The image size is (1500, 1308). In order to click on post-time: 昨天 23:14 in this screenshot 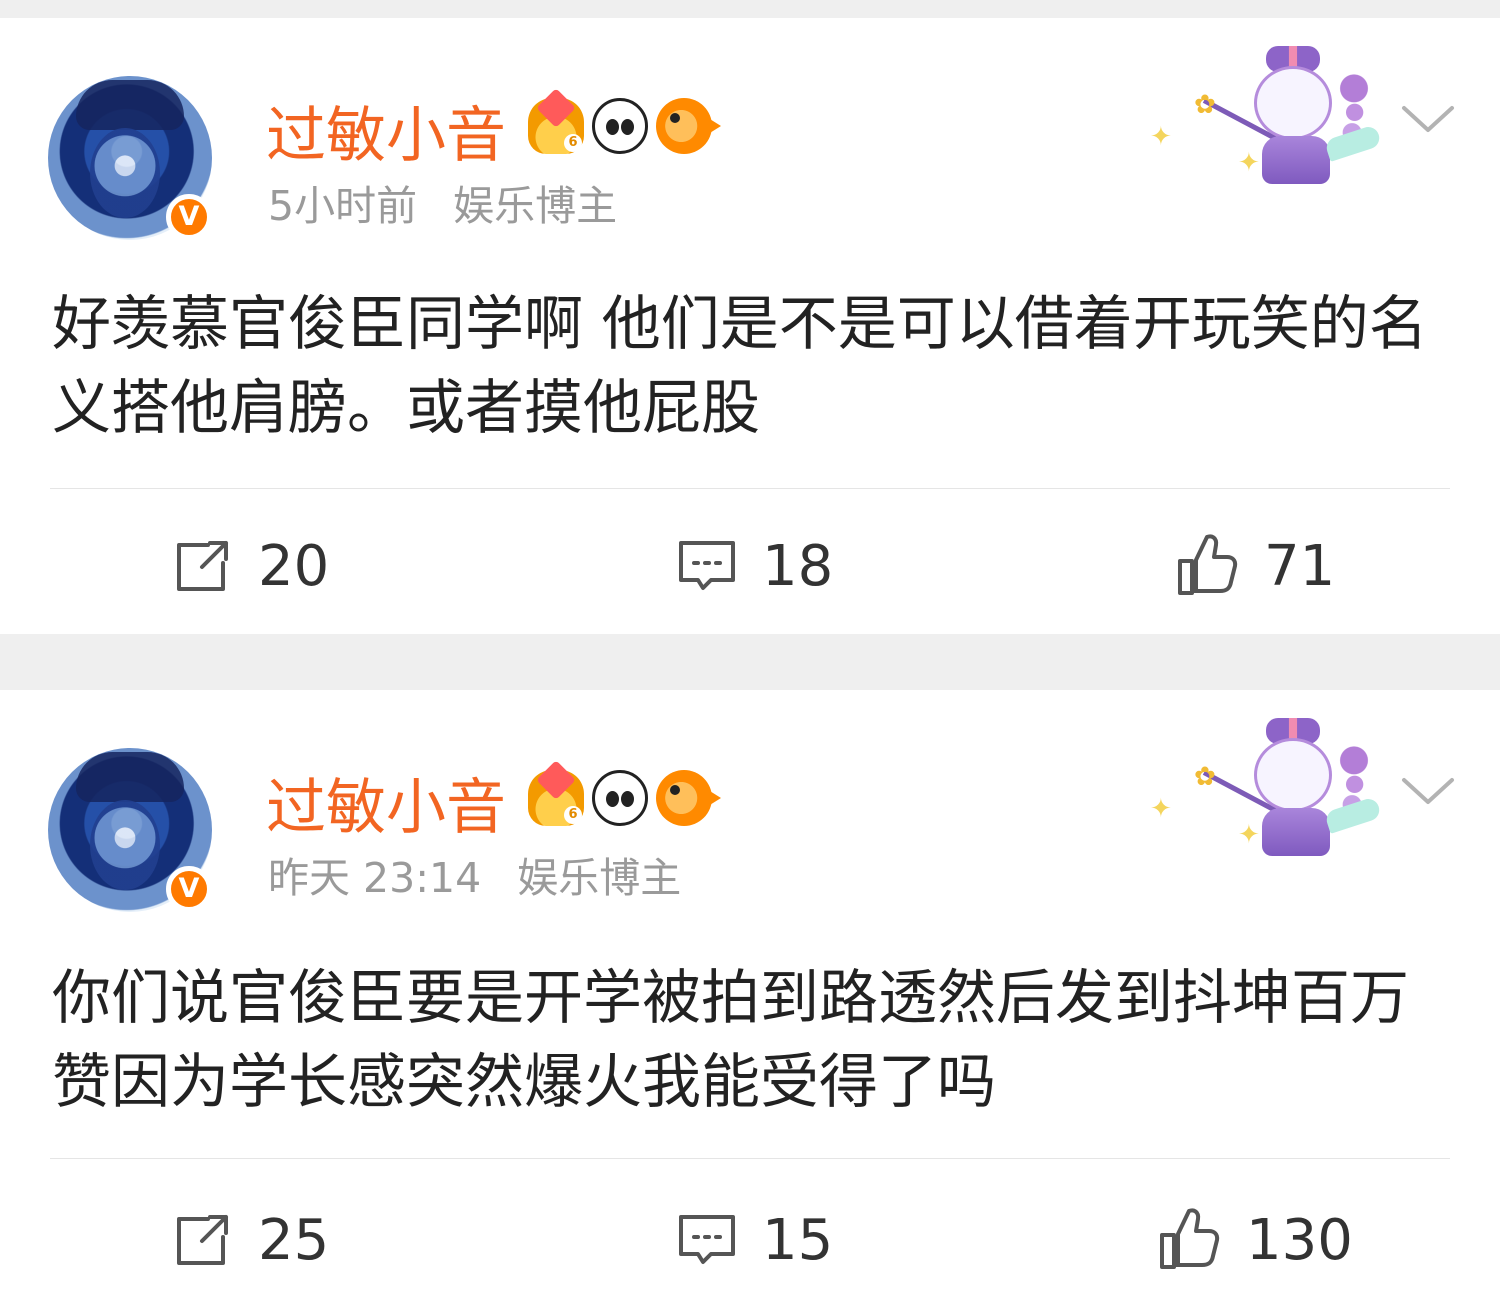, I will do `click(375, 878)`.